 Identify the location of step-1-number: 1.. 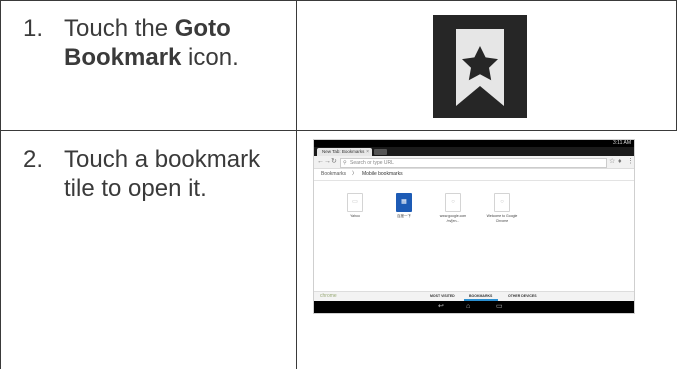
(33, 28).